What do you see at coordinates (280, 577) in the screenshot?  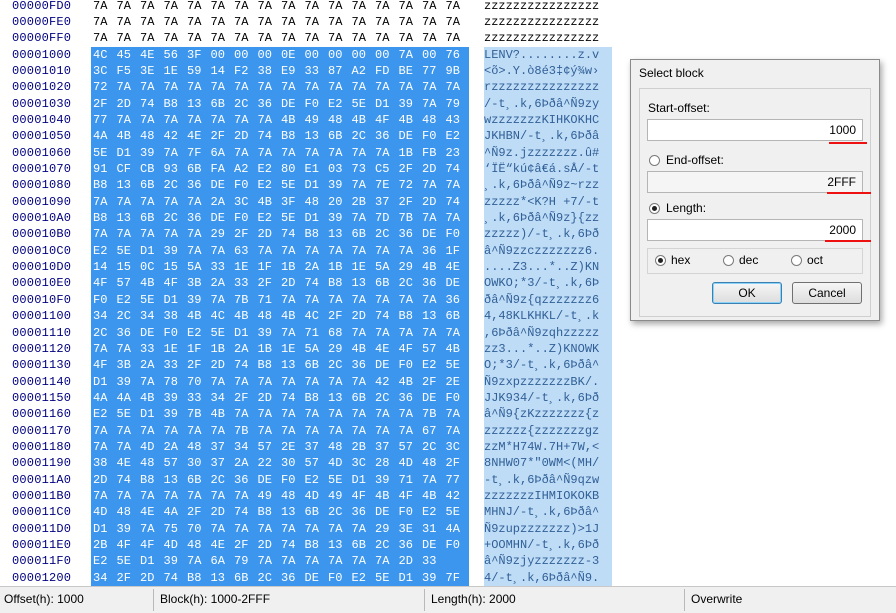 I see `hex-bytes: 34 2F 2D 74 B8 13 6B 2C 36 DE F0 E2 5E D1 39 7F` at bounding box center [280, 577].